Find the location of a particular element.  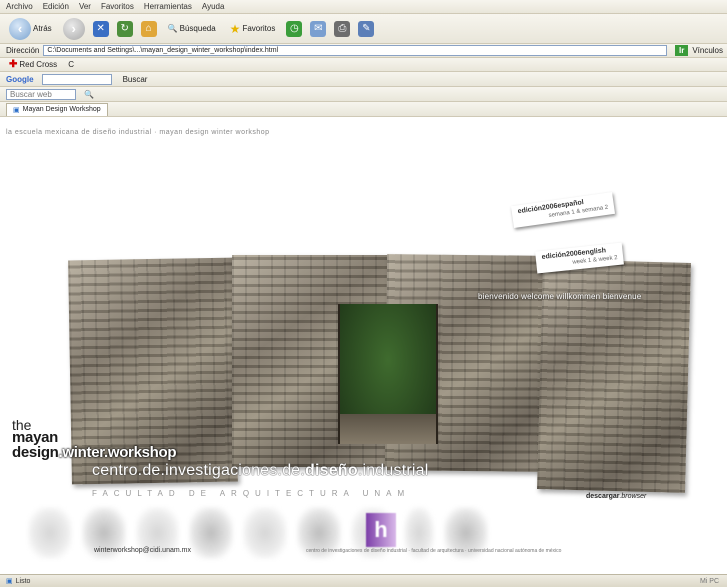

tab-mayan-design: ▣ Mayan Design Workshop is located at coordinates (57, 109).